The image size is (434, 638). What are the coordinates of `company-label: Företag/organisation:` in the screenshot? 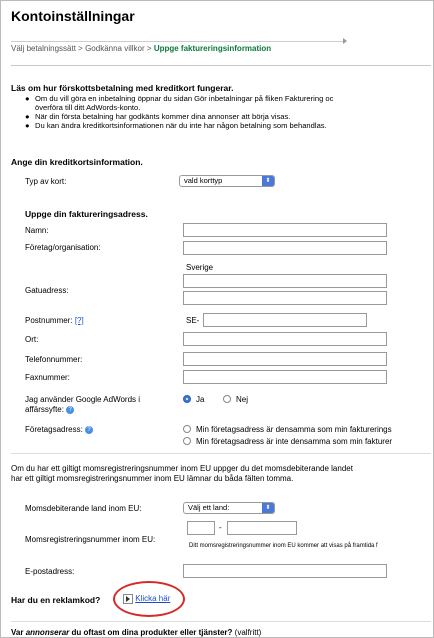 It's located at (63, 247).